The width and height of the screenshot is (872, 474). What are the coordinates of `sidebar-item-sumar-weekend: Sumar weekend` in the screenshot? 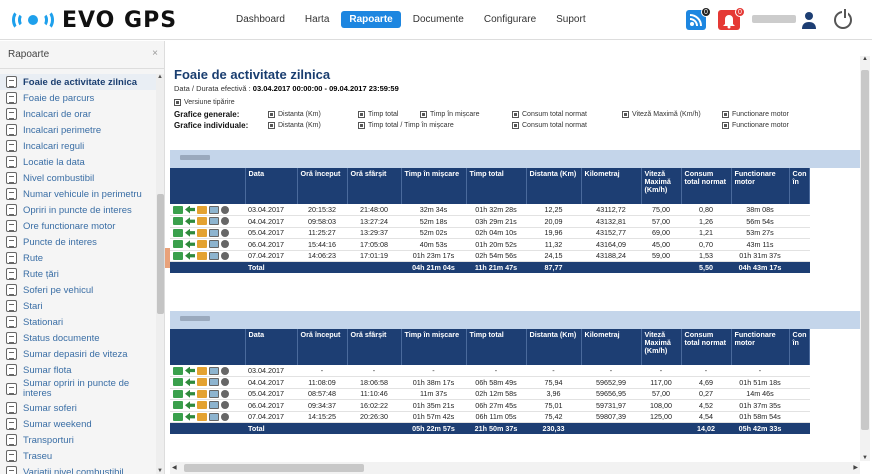 It's located at (78, 424).